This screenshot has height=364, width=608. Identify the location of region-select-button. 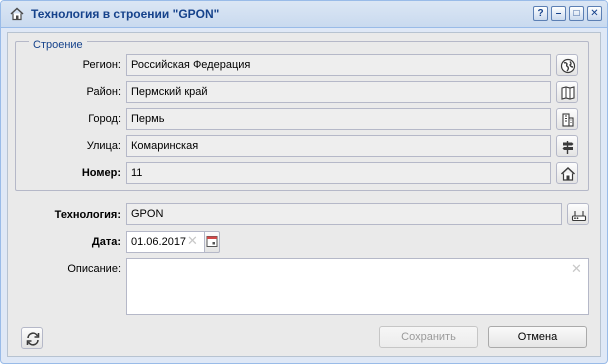
(567, 65).